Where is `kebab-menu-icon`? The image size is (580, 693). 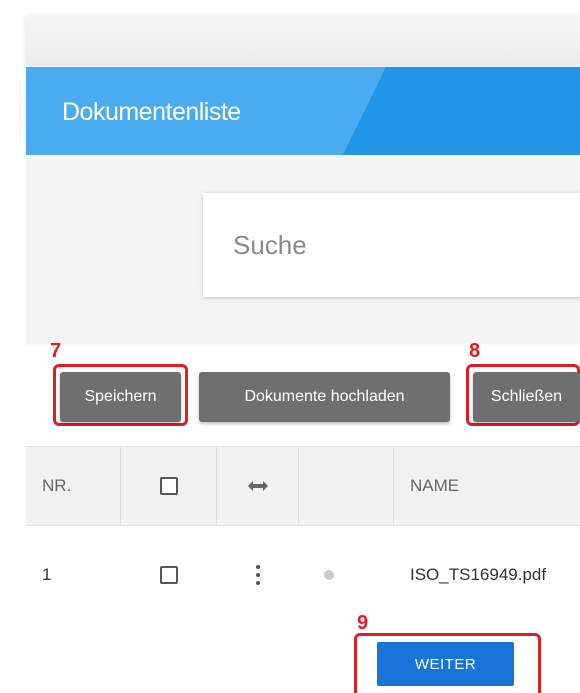 kebab-menu-icon is located at coordinates (258, 575).